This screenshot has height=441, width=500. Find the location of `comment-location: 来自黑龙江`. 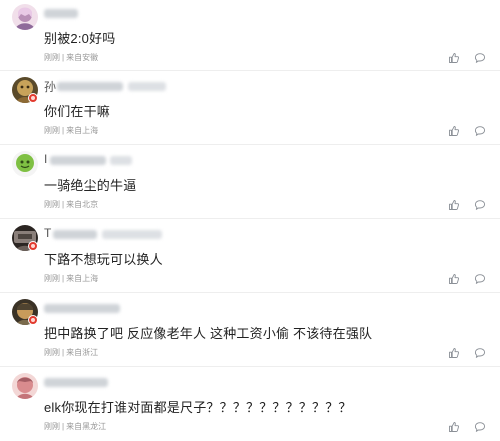

comment-location: 来自黑龙江 is located at coordinates (86, 426).